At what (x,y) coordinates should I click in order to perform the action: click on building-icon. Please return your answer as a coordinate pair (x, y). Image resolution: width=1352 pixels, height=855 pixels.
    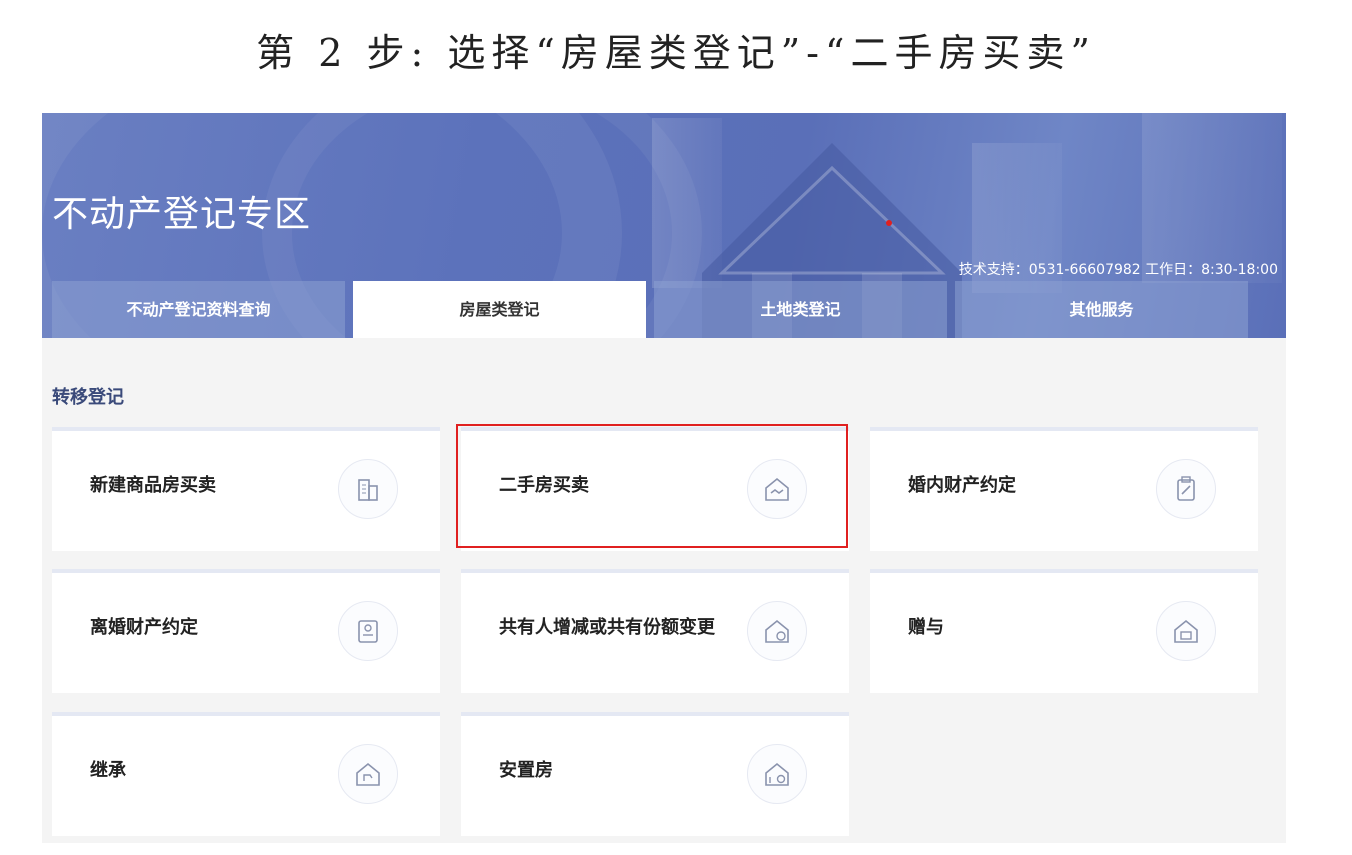
    Looking at the image, I should click on (368, 489).